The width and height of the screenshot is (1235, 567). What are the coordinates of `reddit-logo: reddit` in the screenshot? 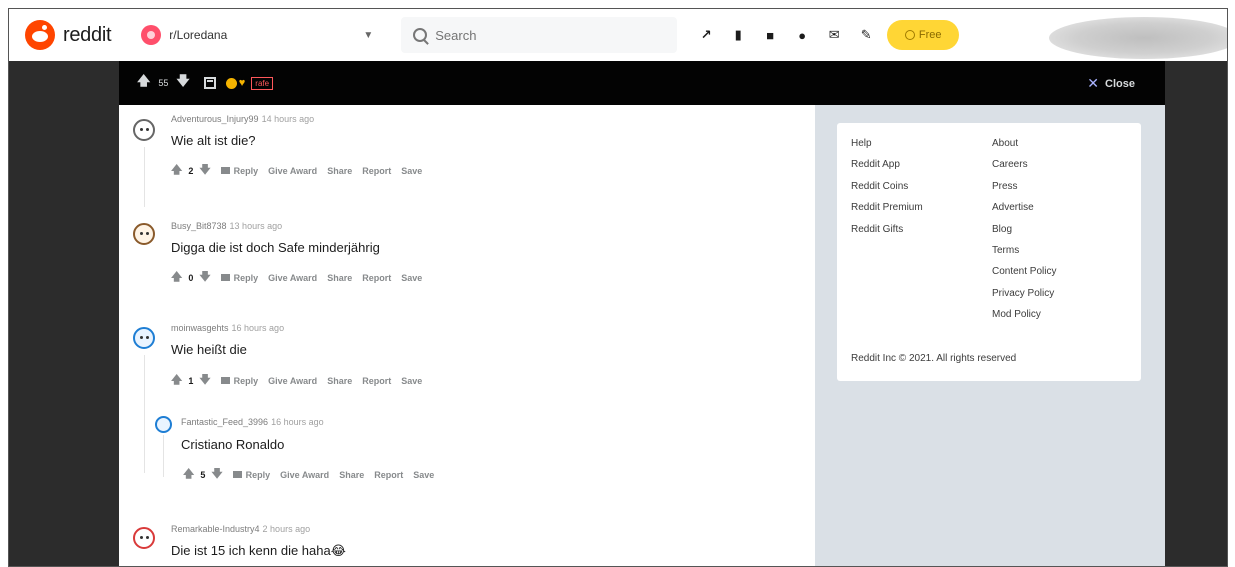 It's located at (68, 35).